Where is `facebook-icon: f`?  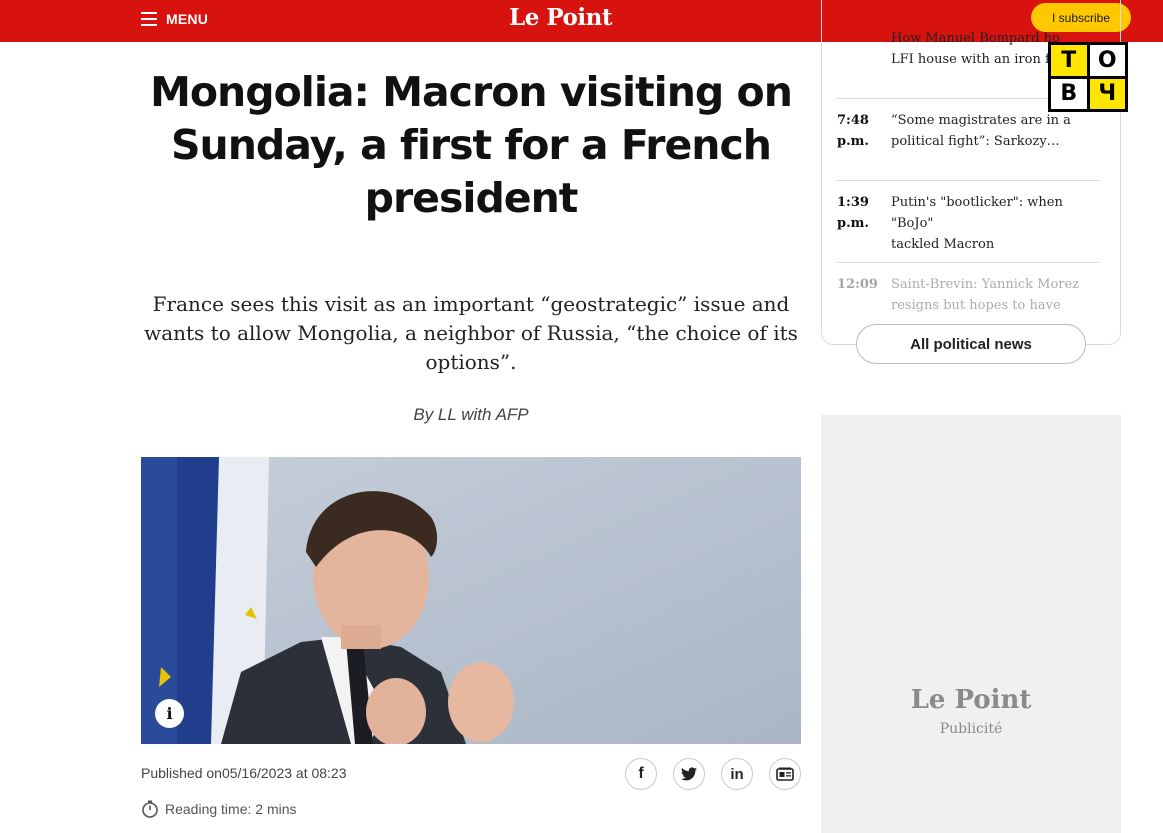
facebook-icon: f is located at coordinates (641, 773).